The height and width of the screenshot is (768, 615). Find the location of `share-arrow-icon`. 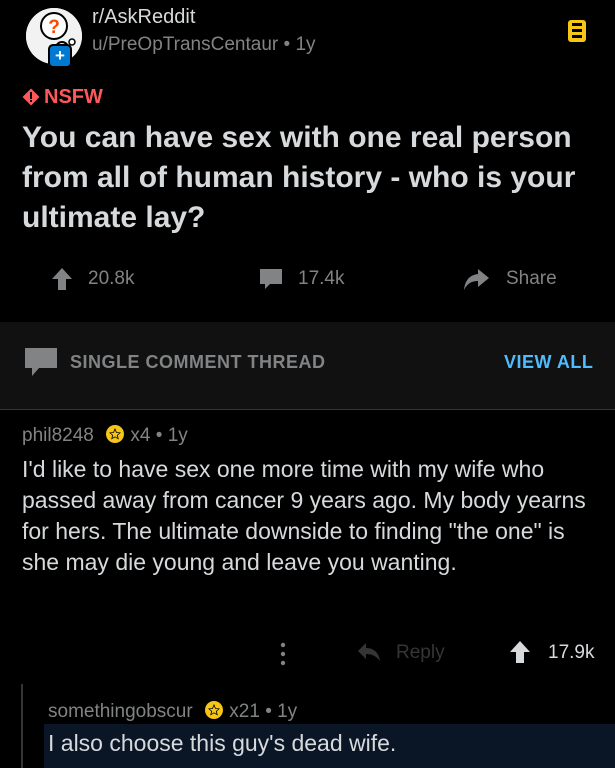

share-arrow-icon is located at coordinates (476, 279).